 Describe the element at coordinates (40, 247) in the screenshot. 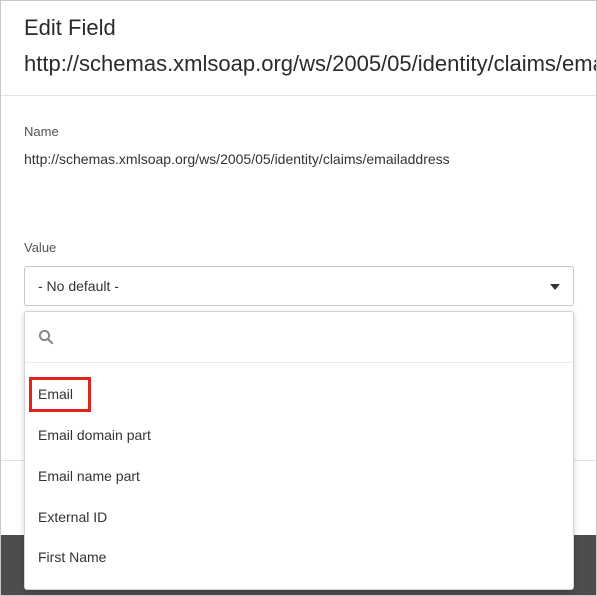

I see `value-label: Value` at that location.